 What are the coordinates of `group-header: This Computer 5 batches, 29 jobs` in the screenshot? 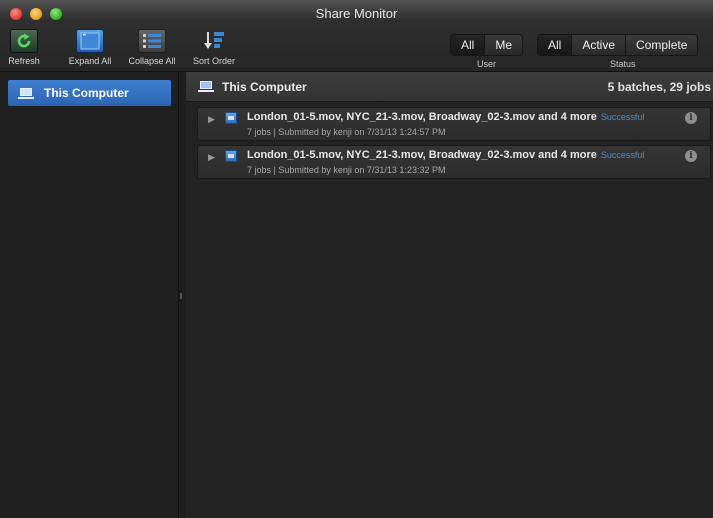 It's located at (449, 87).